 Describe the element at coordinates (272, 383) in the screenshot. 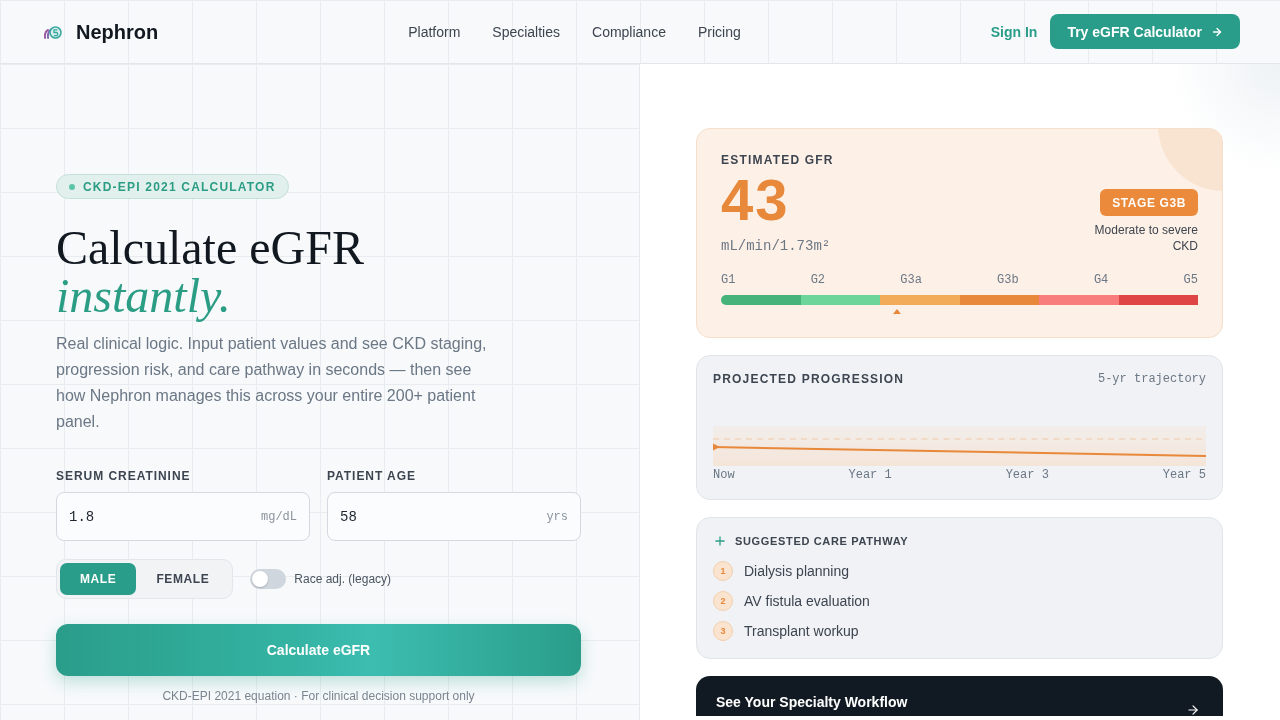

I see `hero-description: Real clinical logic. Input patient values and see CKD staging, progression risk, and care pathway in seconds — then see how Nephron manages this across your entire 200+ patient panel.` at that location.